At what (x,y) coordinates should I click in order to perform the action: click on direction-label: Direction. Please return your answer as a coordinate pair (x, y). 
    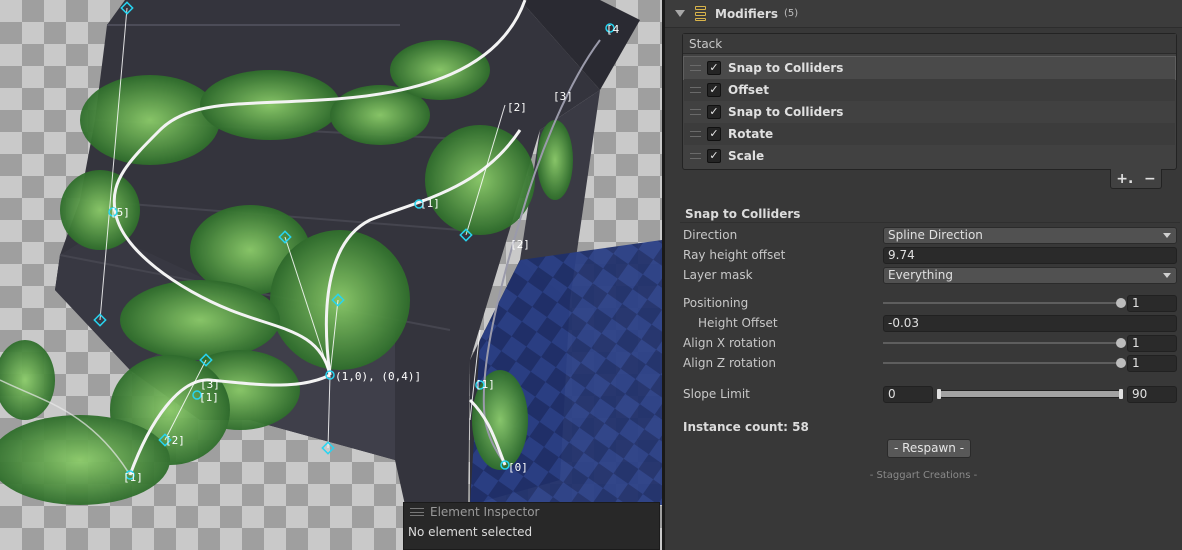
    Looking at the image, I should click on (710, 235).